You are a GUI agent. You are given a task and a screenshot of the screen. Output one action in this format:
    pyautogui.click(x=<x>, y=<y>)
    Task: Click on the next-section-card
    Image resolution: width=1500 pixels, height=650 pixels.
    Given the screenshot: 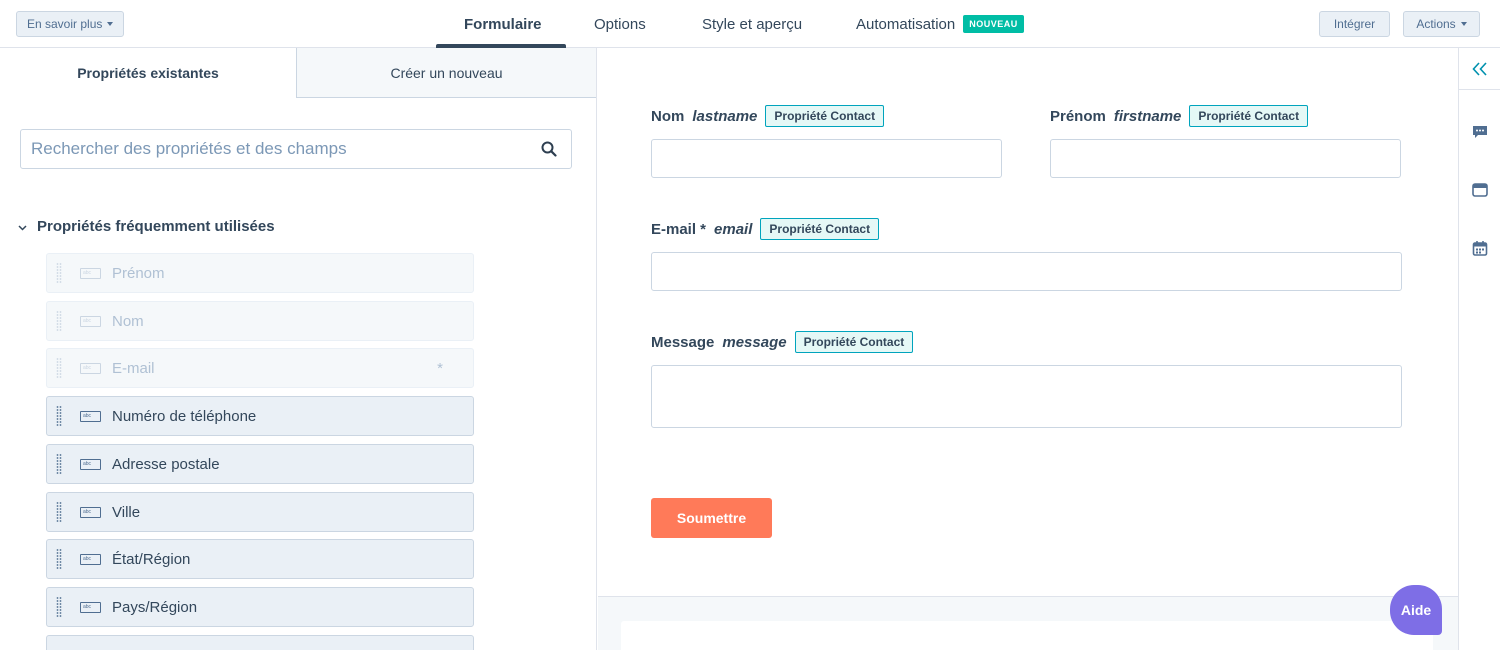 What is the action you would take?
    pyautogui.click(x=1027, y=635)
    